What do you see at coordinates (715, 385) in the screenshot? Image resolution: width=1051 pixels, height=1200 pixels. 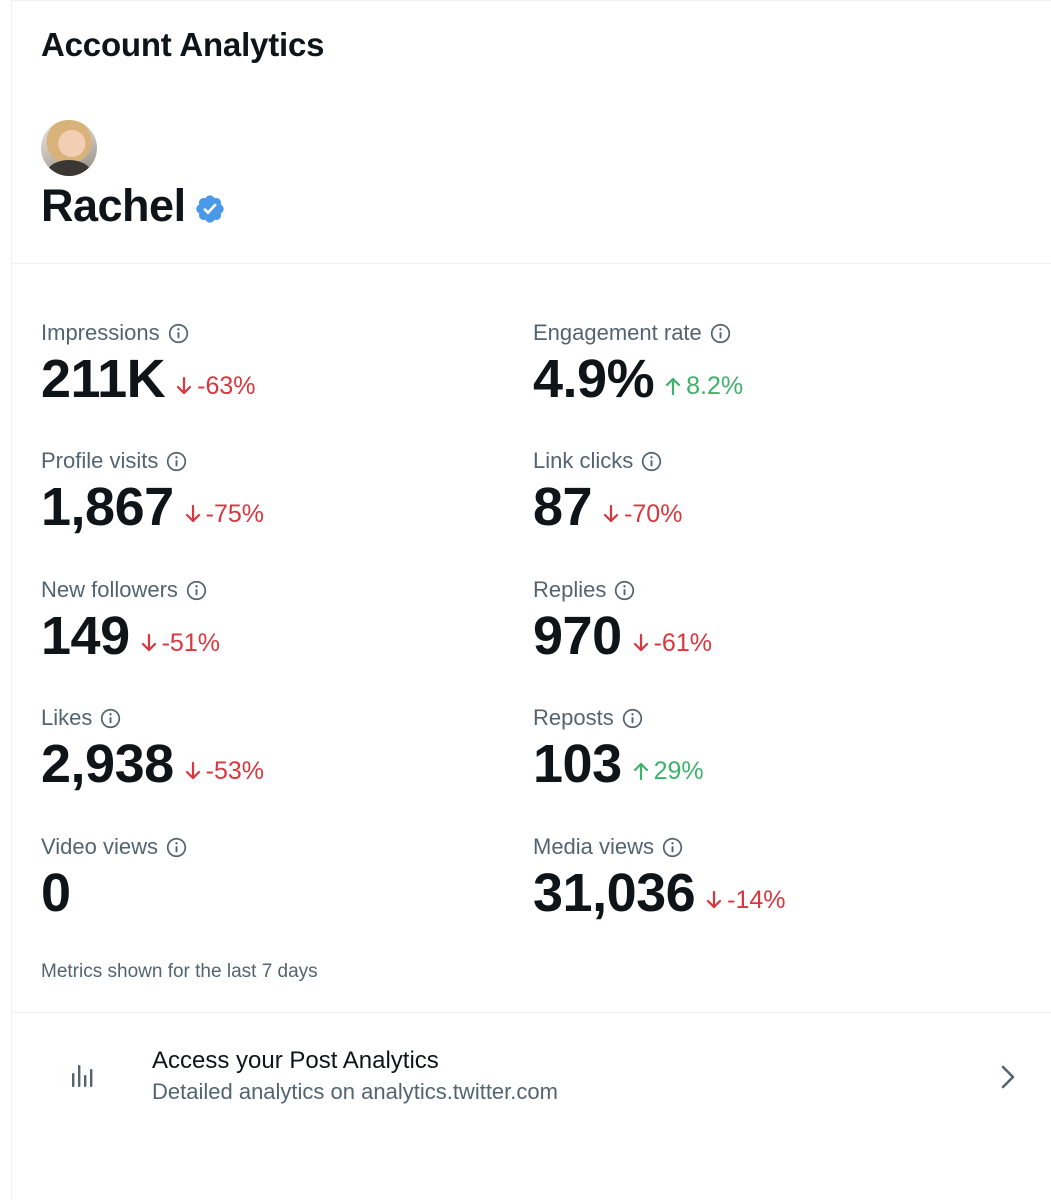 I see `metric-change-value: 8.2%` at bounding box center [715, 385].